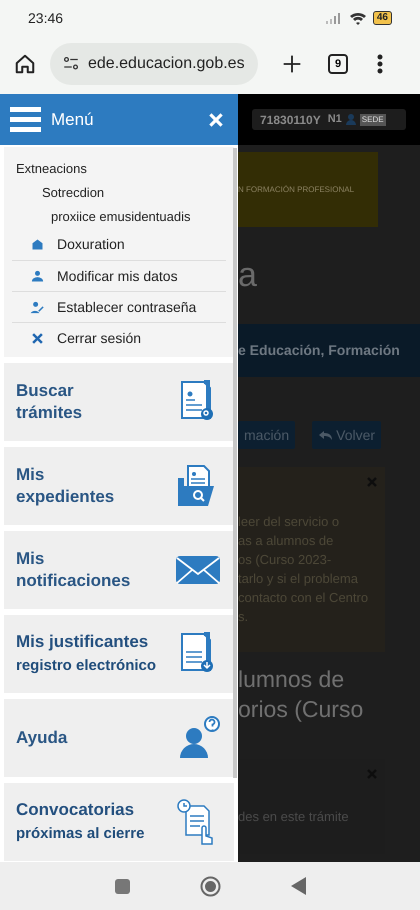  Describe the element at coordinates (80, 834) in the screenshot. I see `card-subtitle: próximas al cierre` at that location.